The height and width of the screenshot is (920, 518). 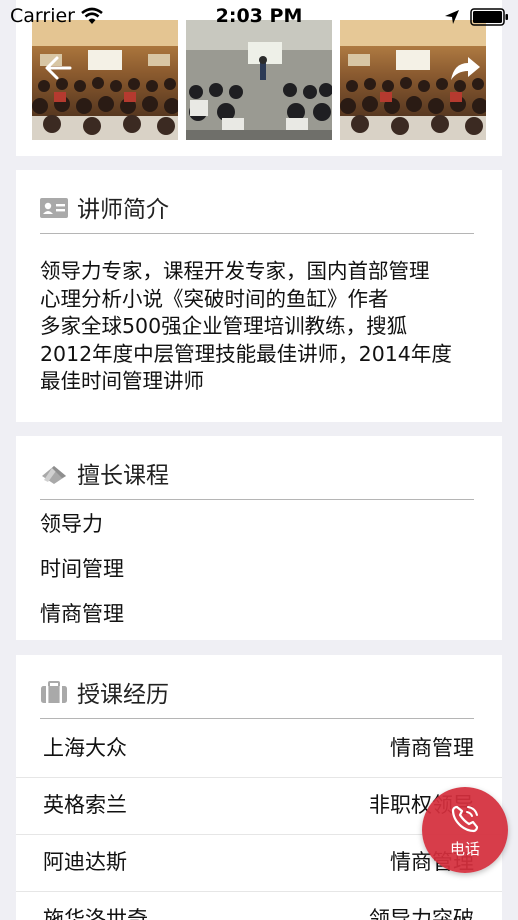 I want to click on call-button: 电话, so click(x=465, y=830).